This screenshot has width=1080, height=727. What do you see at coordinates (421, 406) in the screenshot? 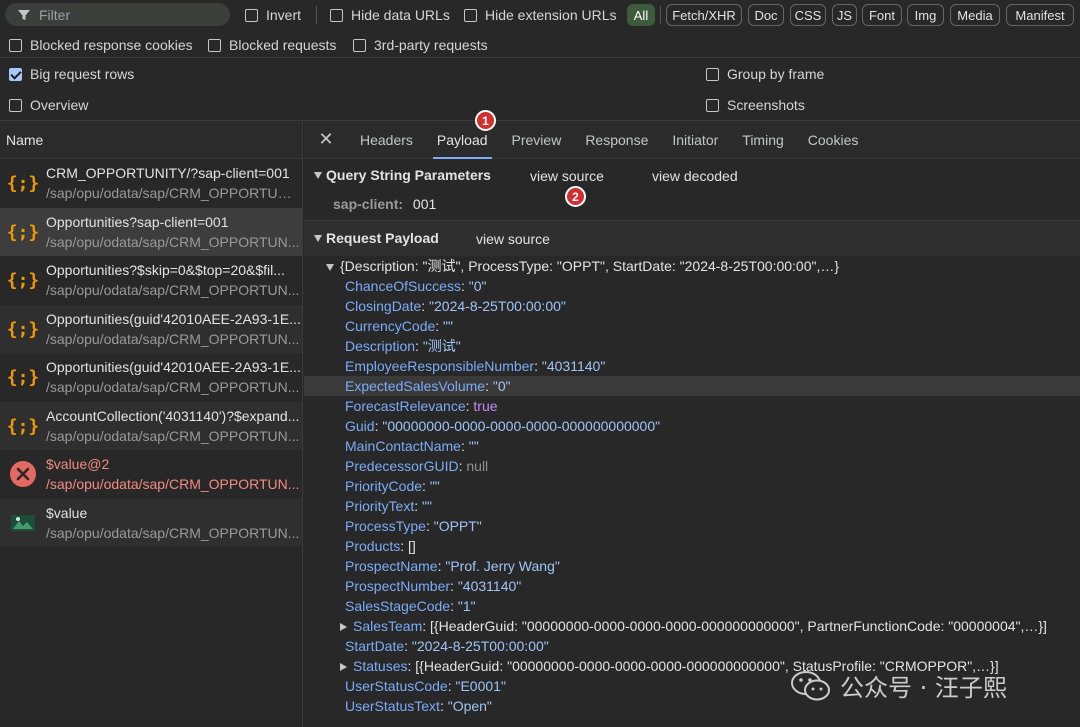
I see `payload-field-forecastrelevance: ForecastRelevance: true` at bounding box center [421, 406].